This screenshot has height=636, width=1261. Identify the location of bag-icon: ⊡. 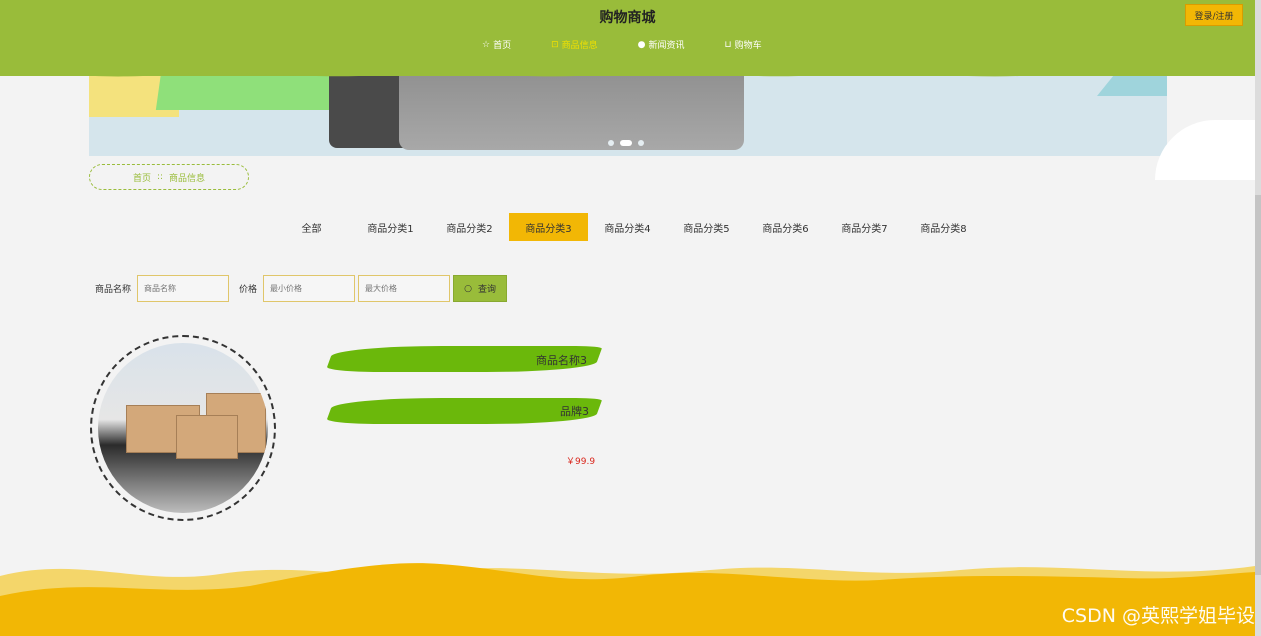
(555, 44).